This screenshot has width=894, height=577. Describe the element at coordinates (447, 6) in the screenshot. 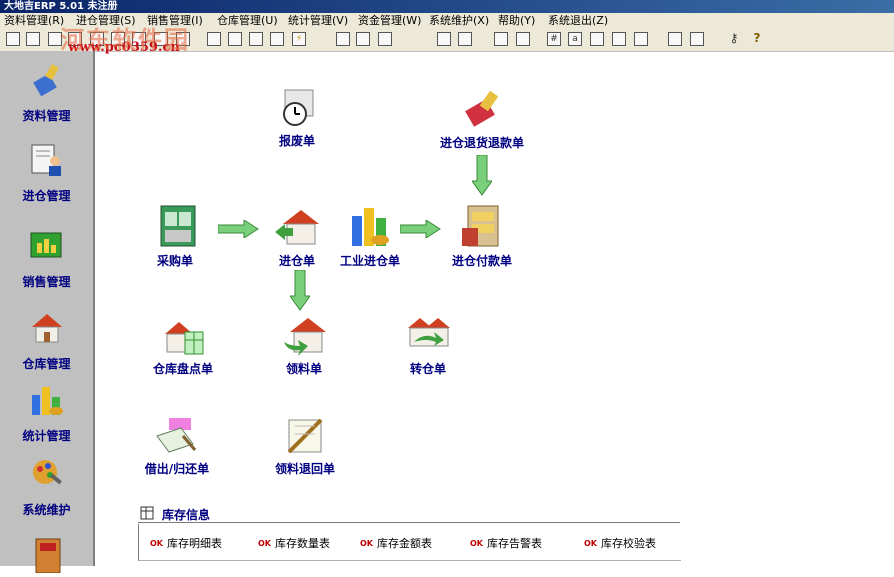

I see `window-titlebar: 大地吉ERP 5.01 未注册` at that location.